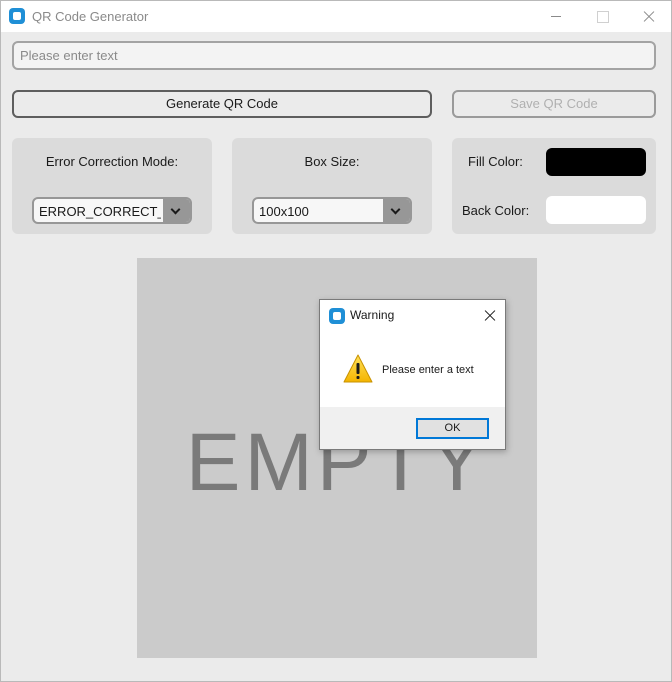 This screenshot has width=672, height=682. I want to click on minimize-button, so click(556, 16).